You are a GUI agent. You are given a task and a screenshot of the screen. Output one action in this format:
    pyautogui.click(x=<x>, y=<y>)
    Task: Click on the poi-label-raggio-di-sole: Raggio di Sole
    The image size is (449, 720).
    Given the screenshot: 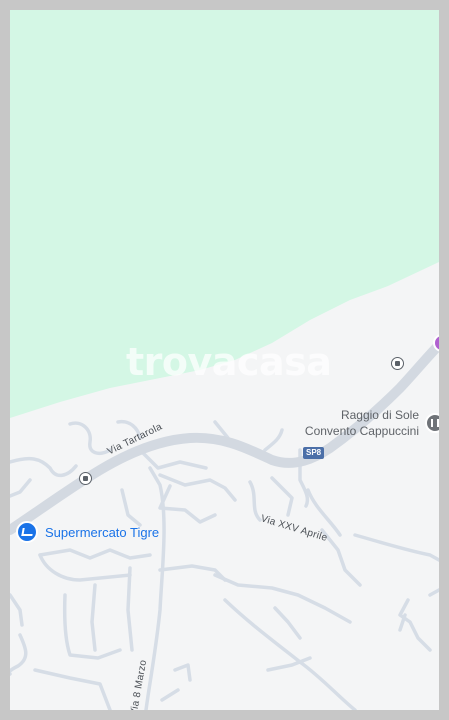 What is the action you would take?
    pyautogui.click(x=380, y=415)
    